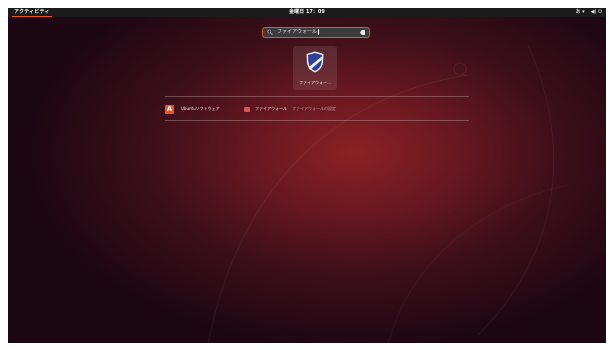  Describe the element at coordinates (271, 108) in the screenshot. I see `result-name: ファイアウォール` at that location.